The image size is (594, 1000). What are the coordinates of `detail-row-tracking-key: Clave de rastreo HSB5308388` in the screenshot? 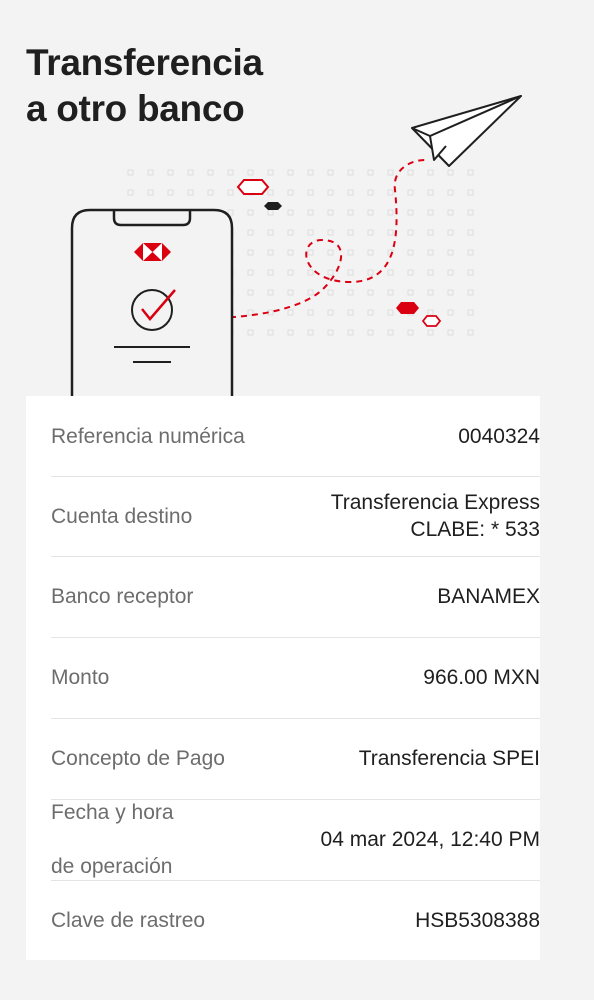 It's located at (295, 920).